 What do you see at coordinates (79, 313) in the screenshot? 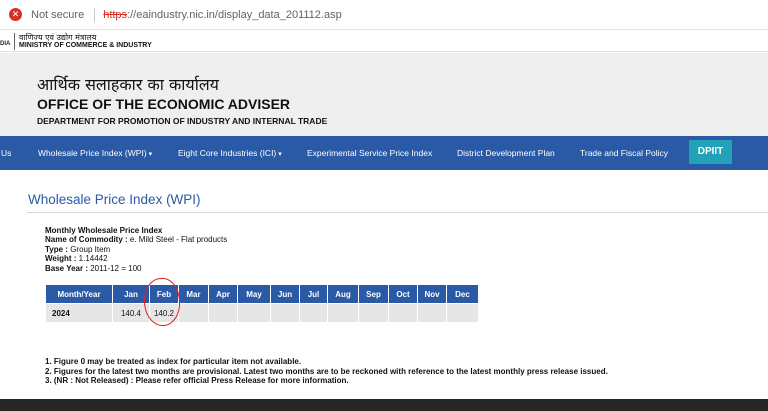
I see `table-cell: 2024` at bounding box center [79, 313].